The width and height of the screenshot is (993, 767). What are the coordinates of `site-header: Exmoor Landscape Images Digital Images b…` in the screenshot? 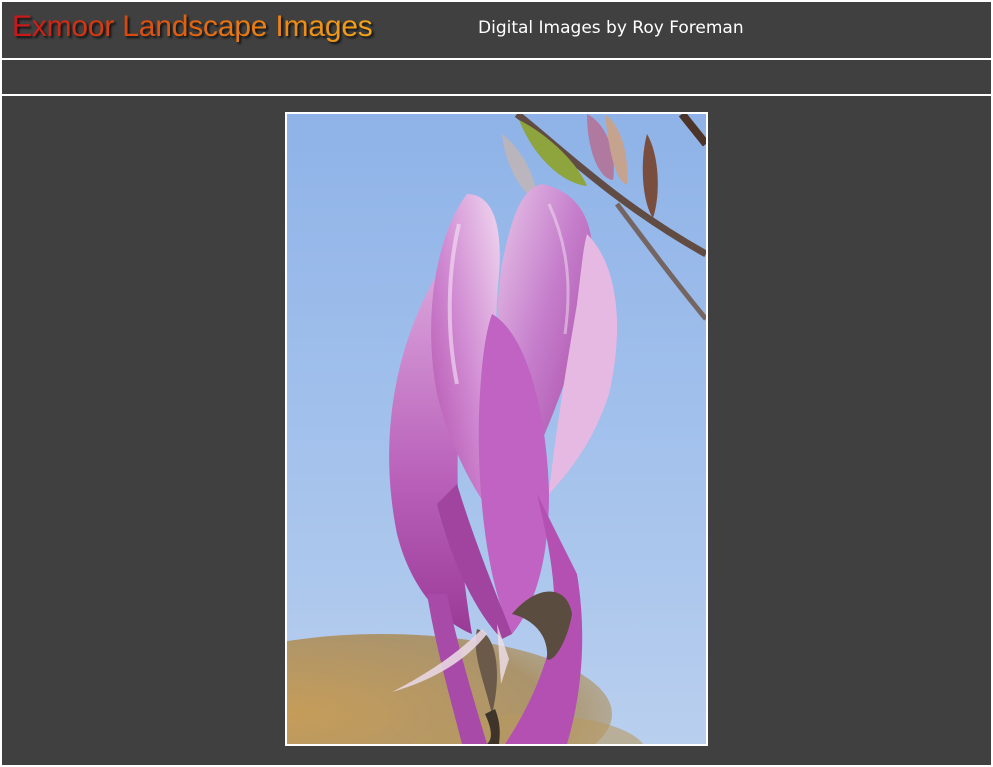 It's located at (496, 30).